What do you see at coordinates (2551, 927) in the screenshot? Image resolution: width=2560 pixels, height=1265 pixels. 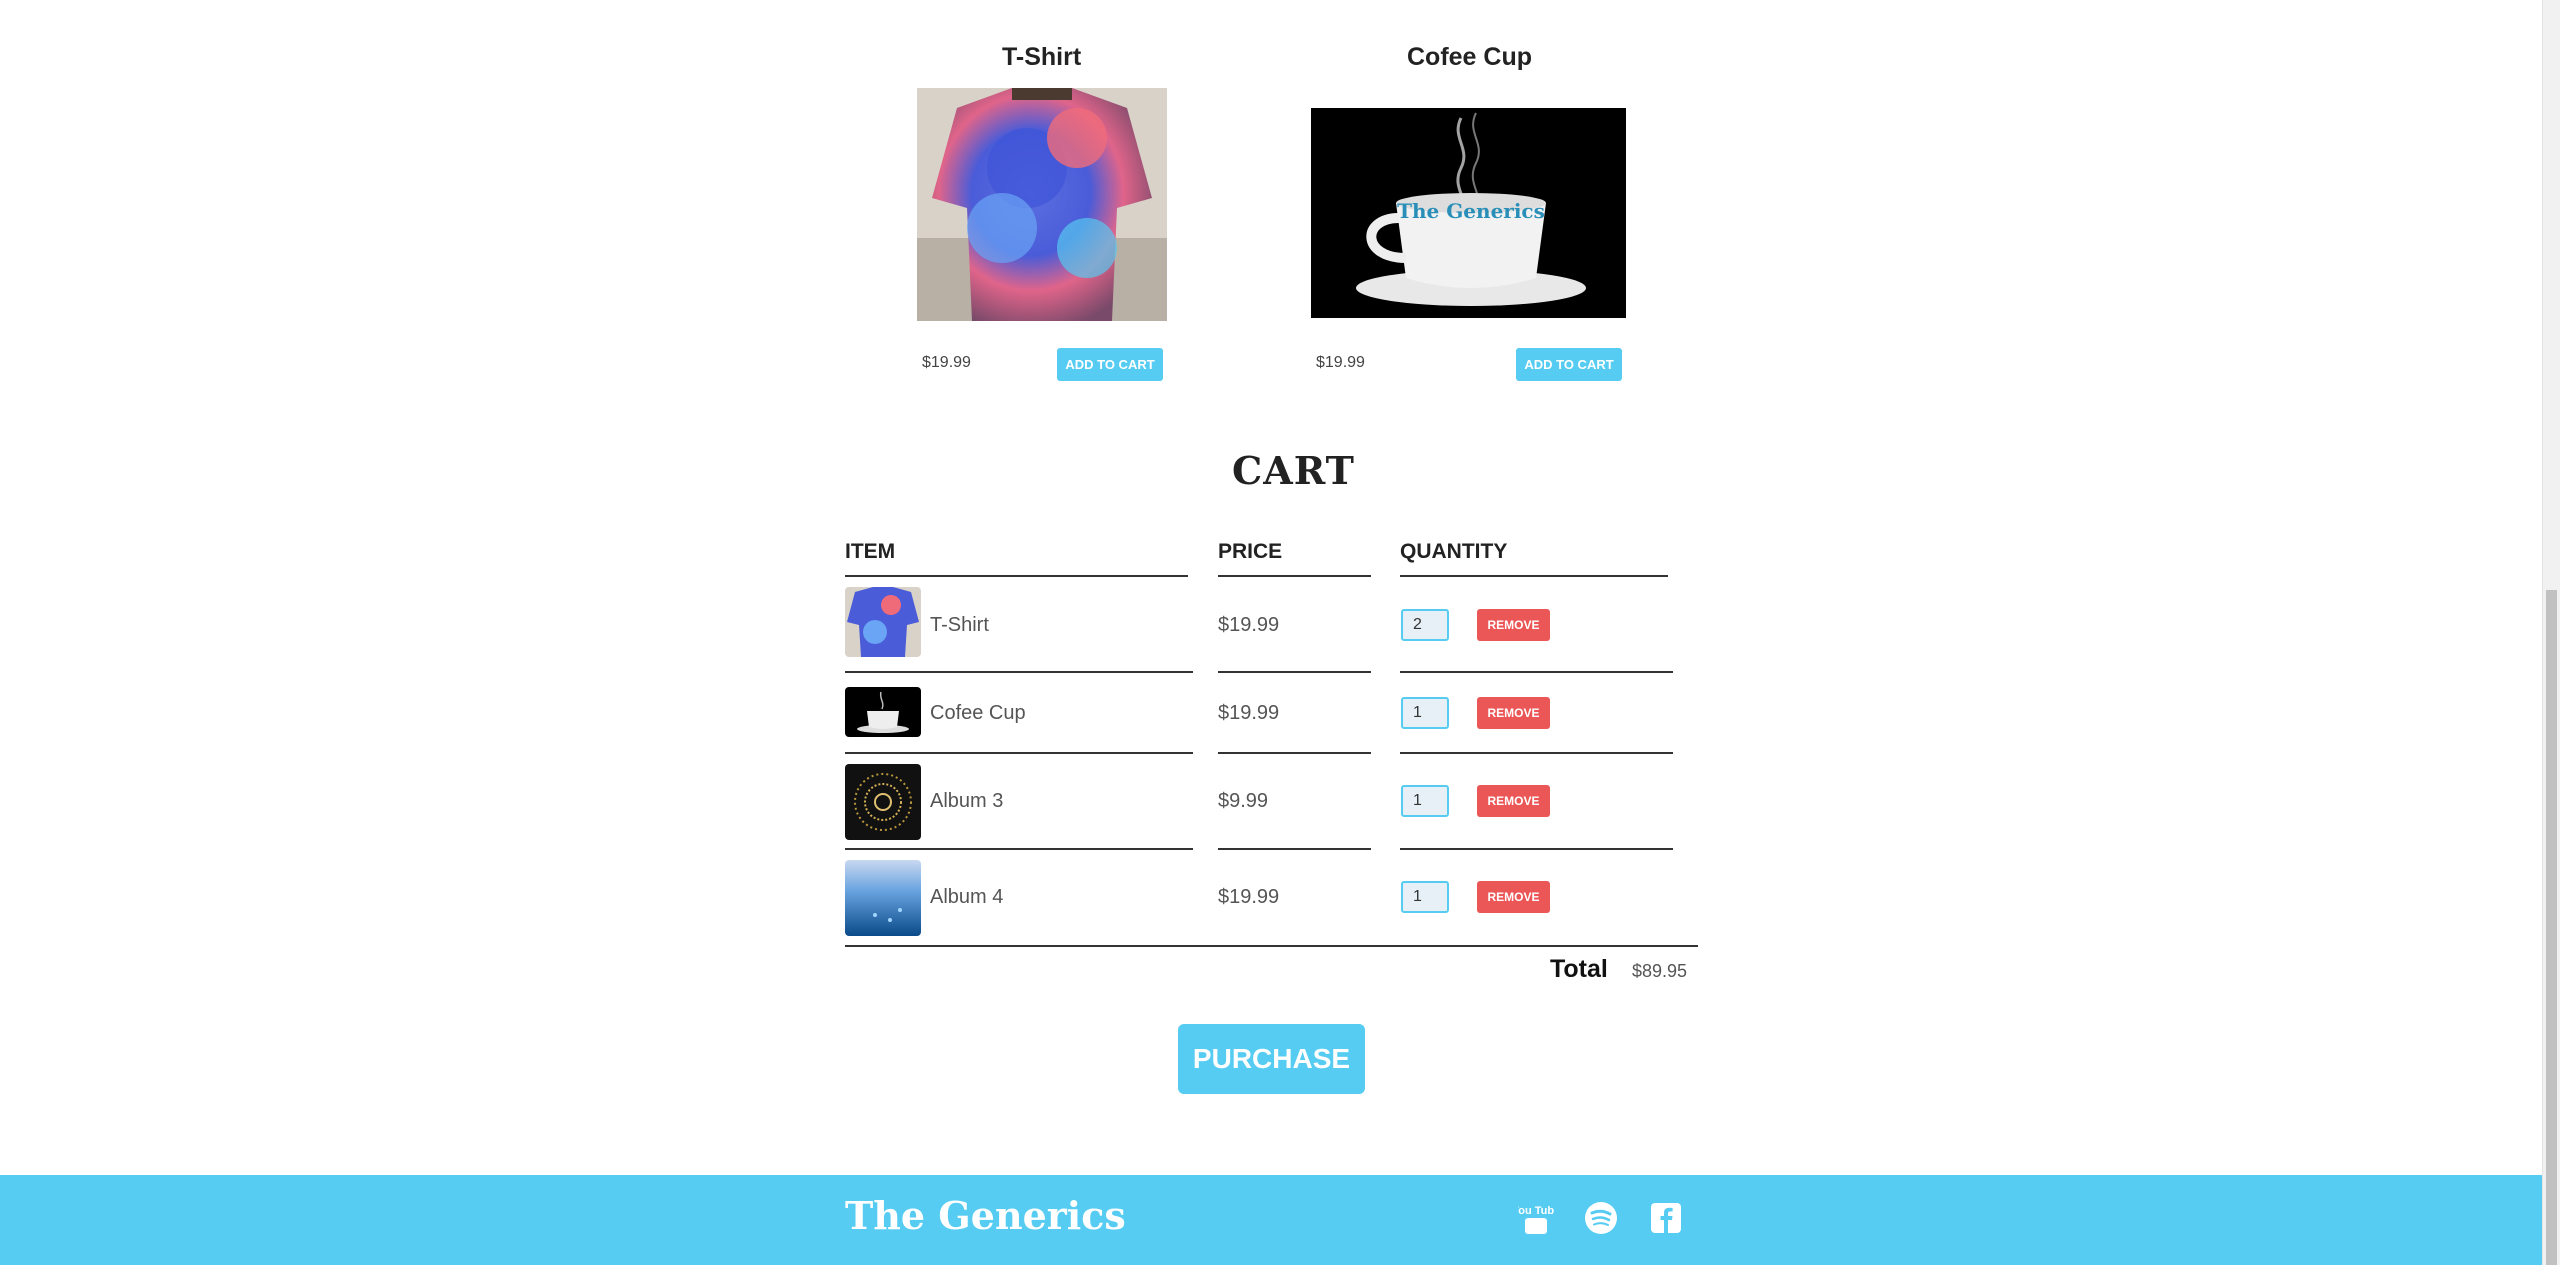 I see `scrollbar-thumb` at bounding box center [2551, 927].